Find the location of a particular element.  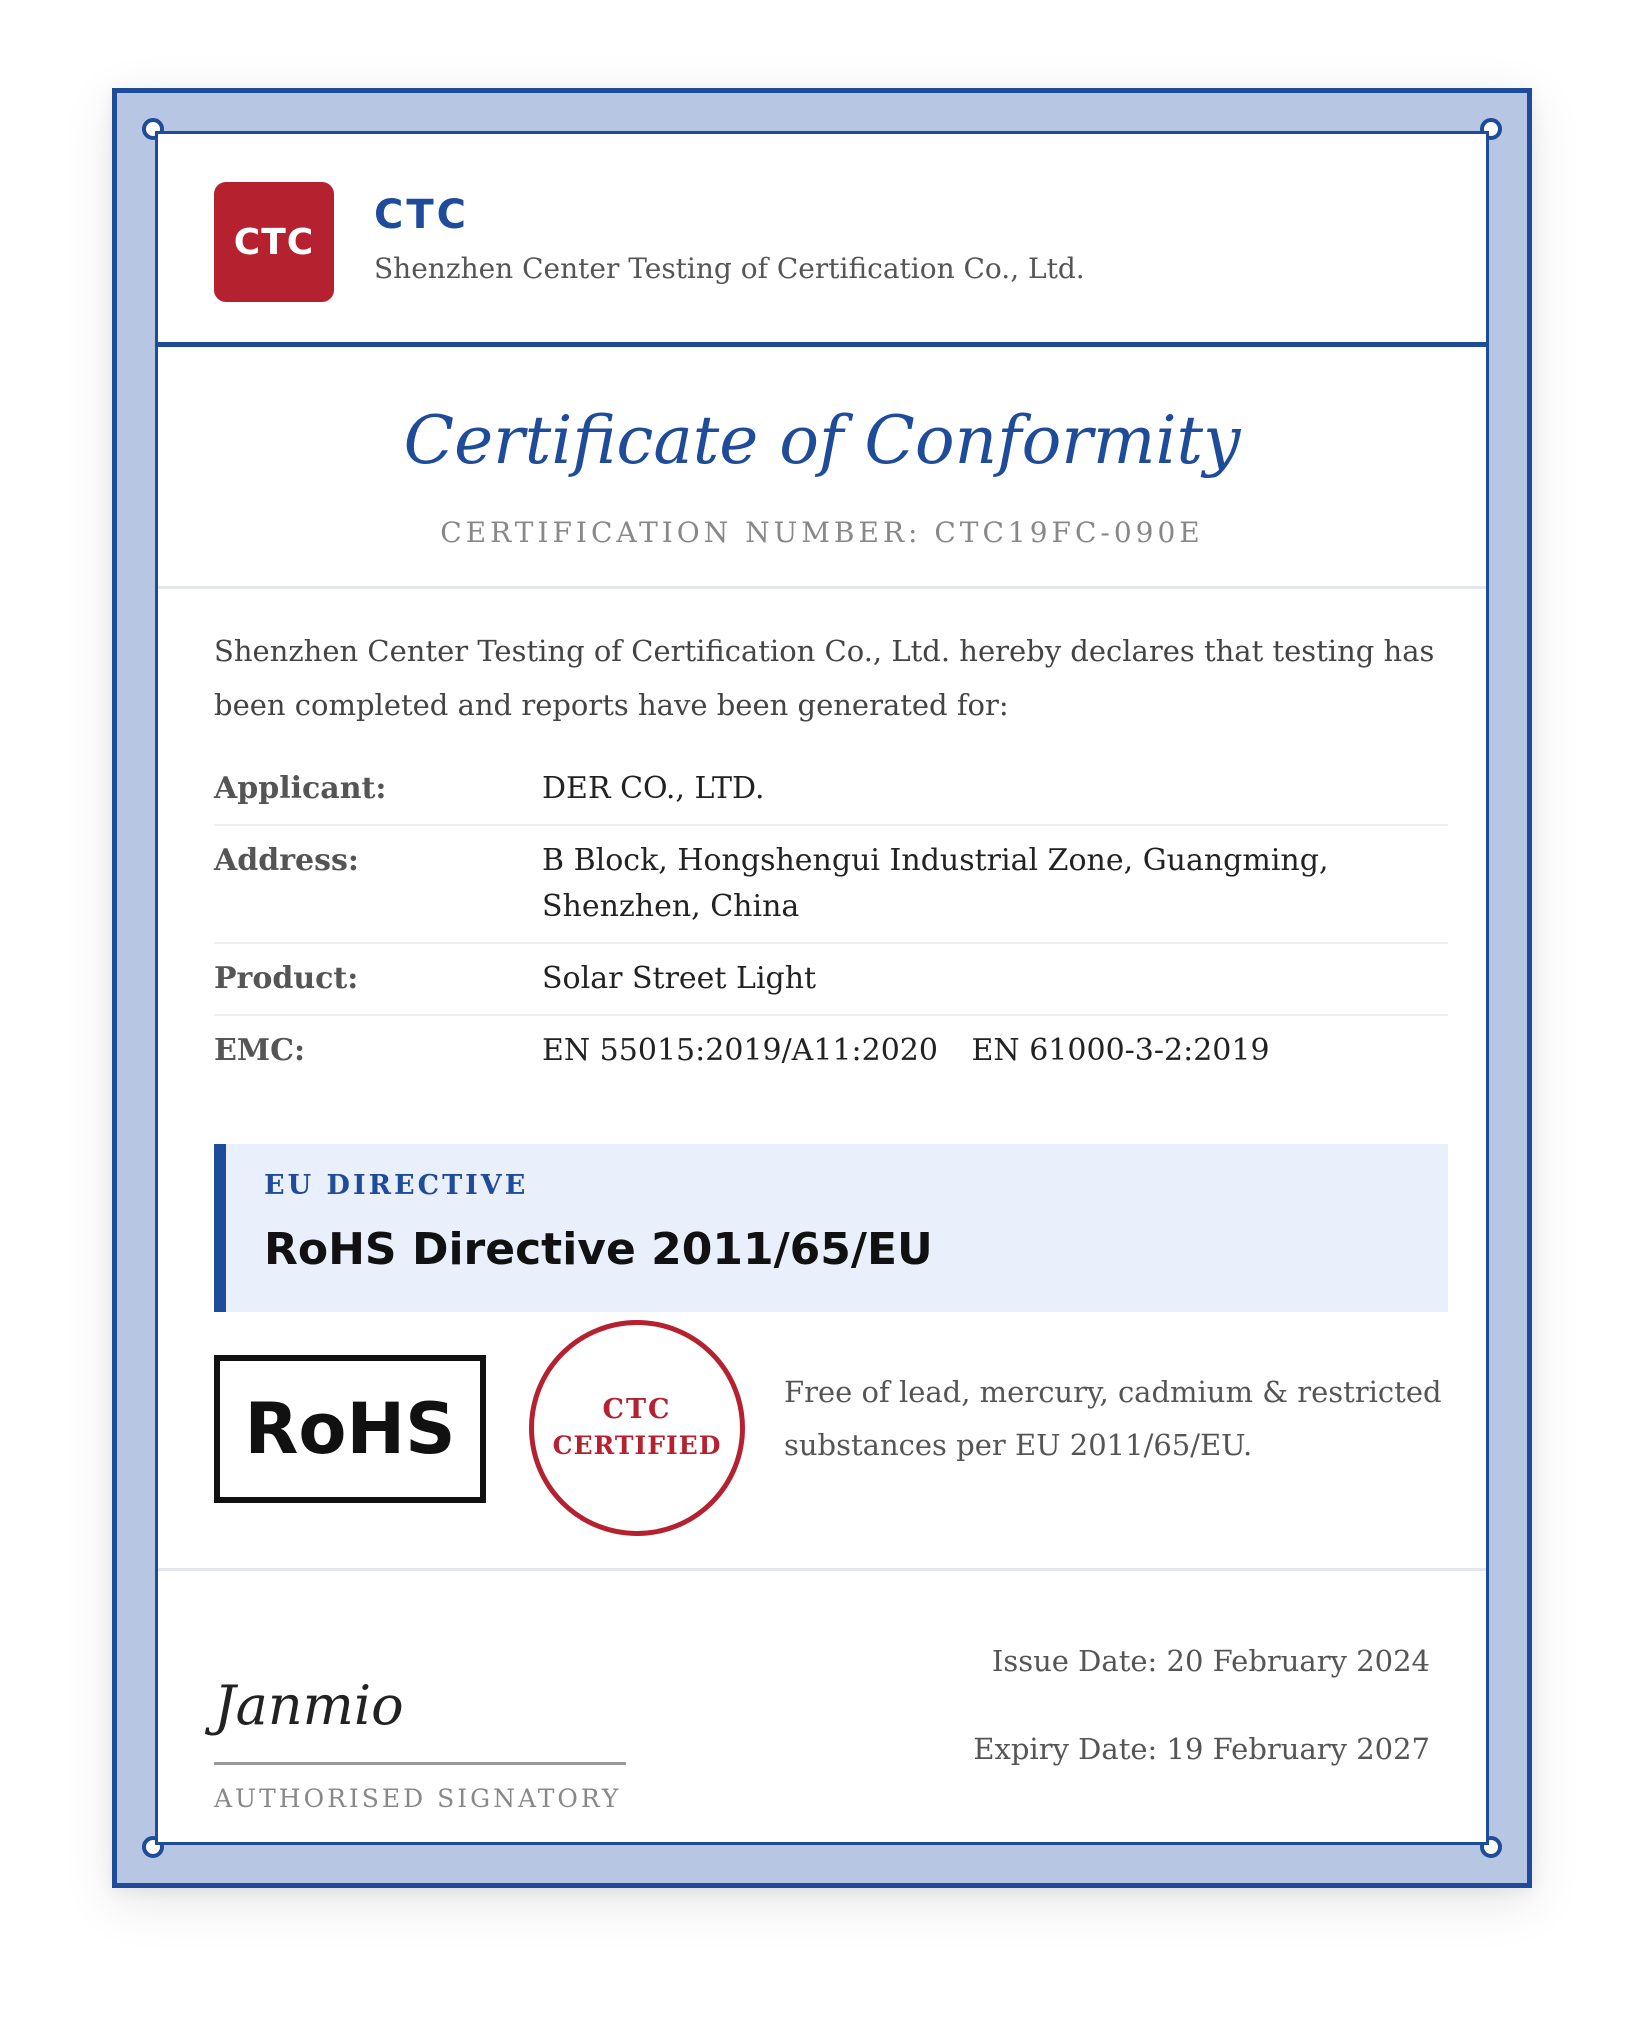

rohs-logo: RoHS is located at coordinates (350, 1429).